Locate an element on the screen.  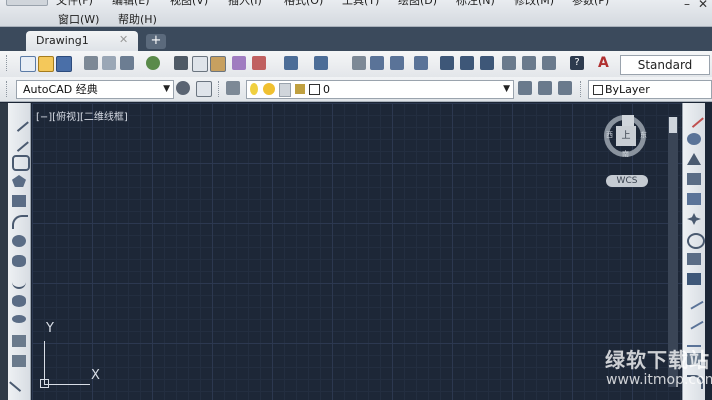
polygon-icon is located at coordinates (19, 181).